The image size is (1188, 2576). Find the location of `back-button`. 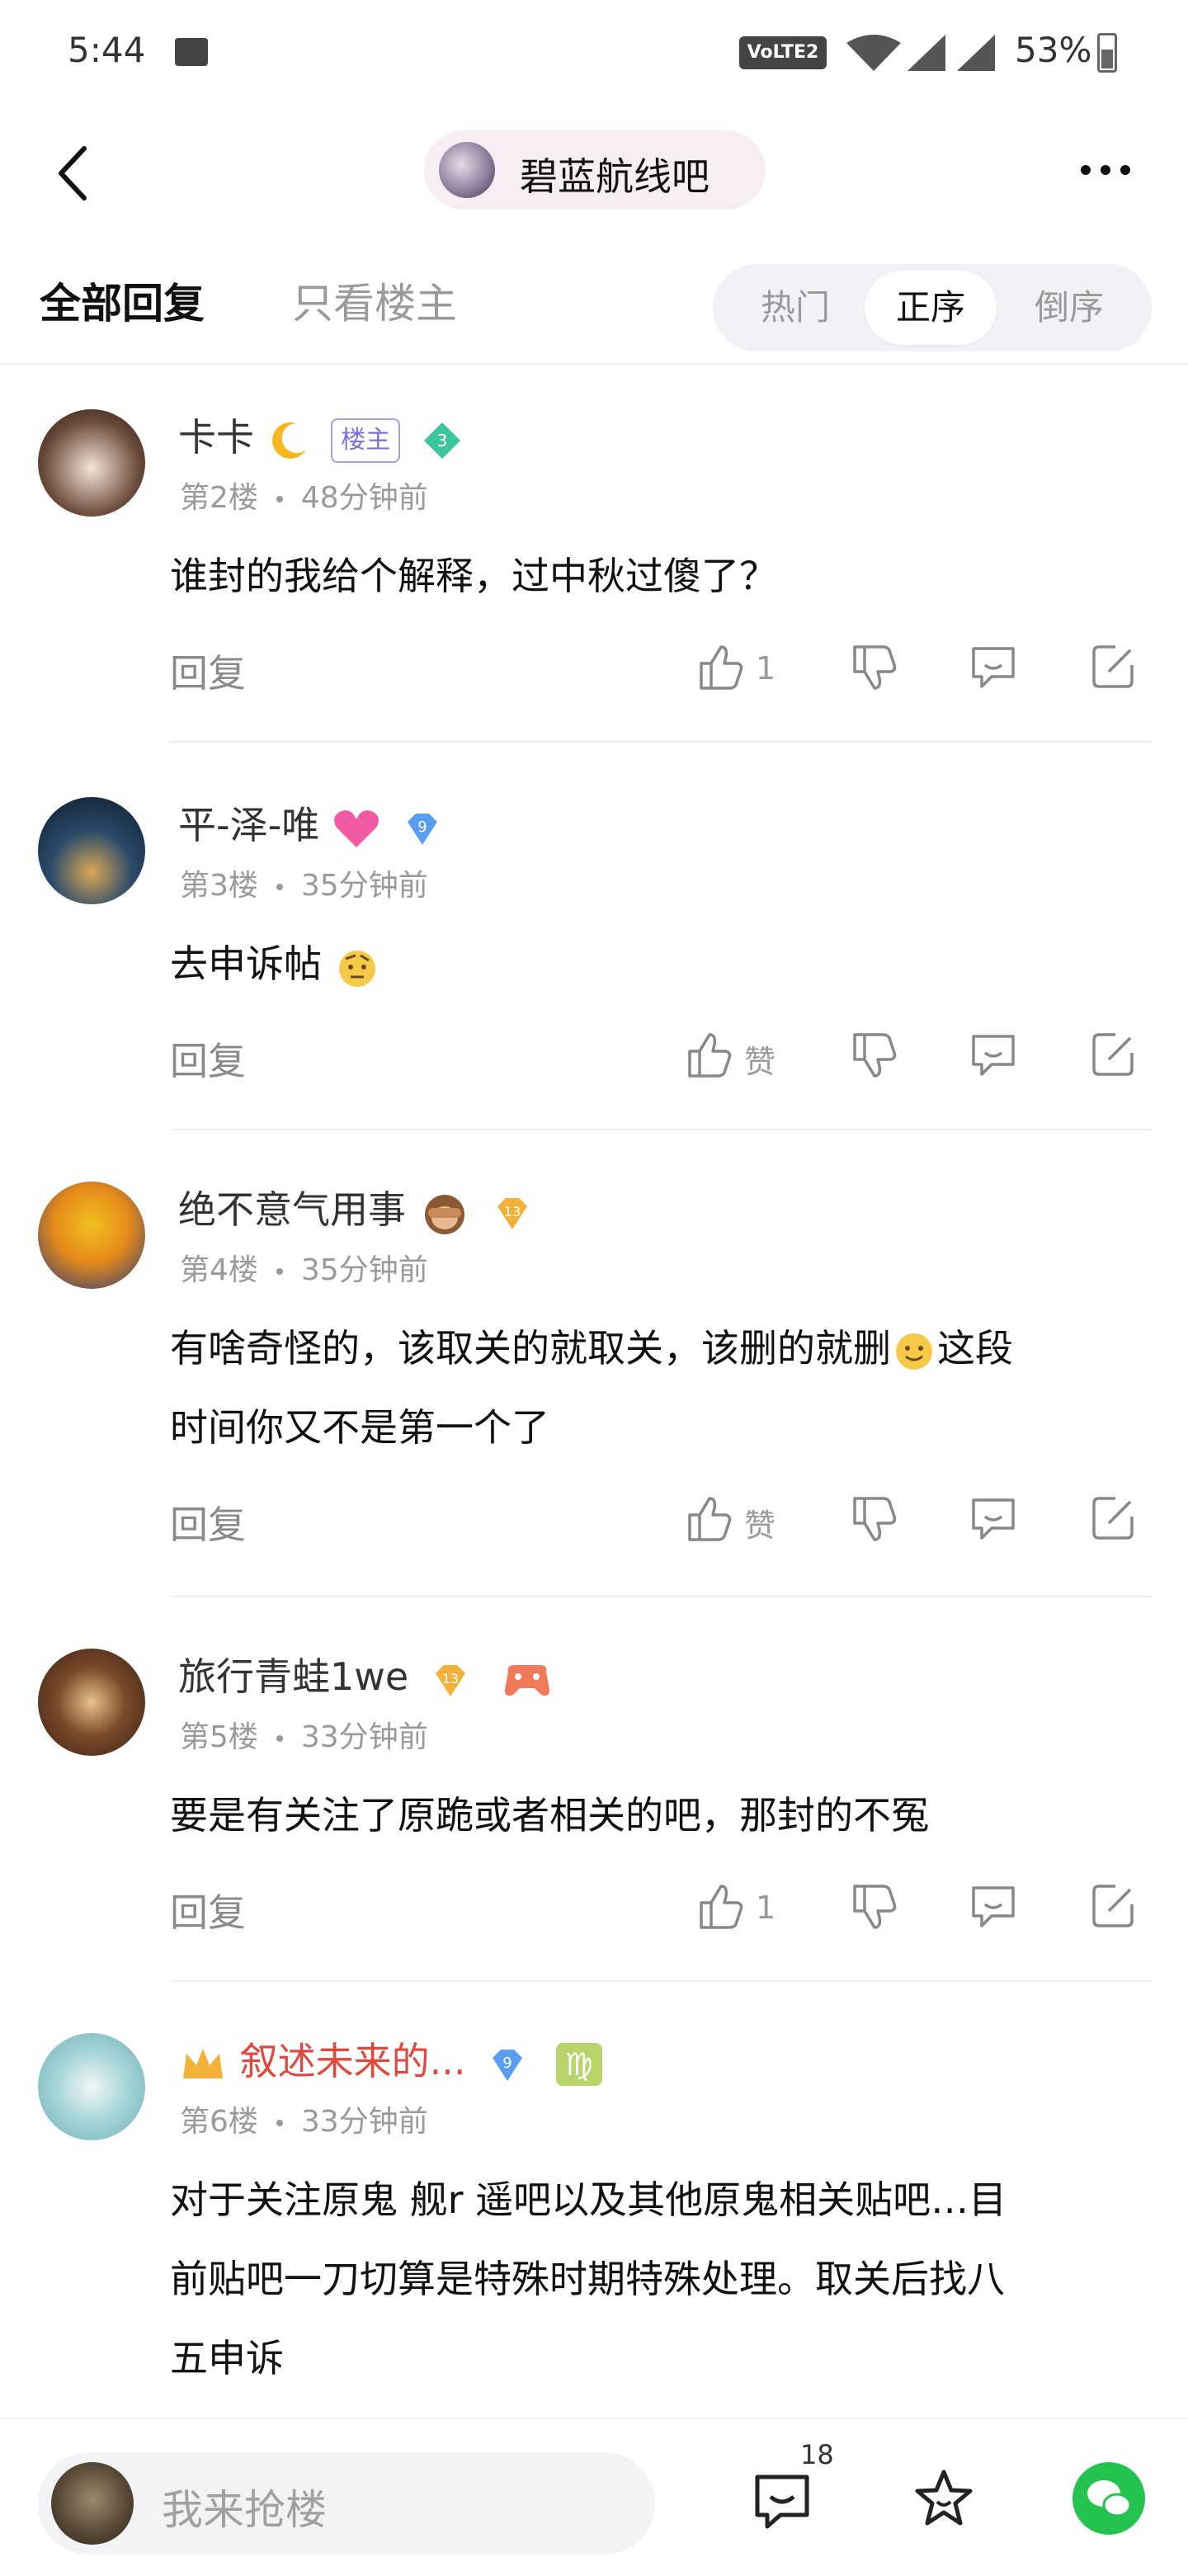

back-button is located at coordinates (74, 173).